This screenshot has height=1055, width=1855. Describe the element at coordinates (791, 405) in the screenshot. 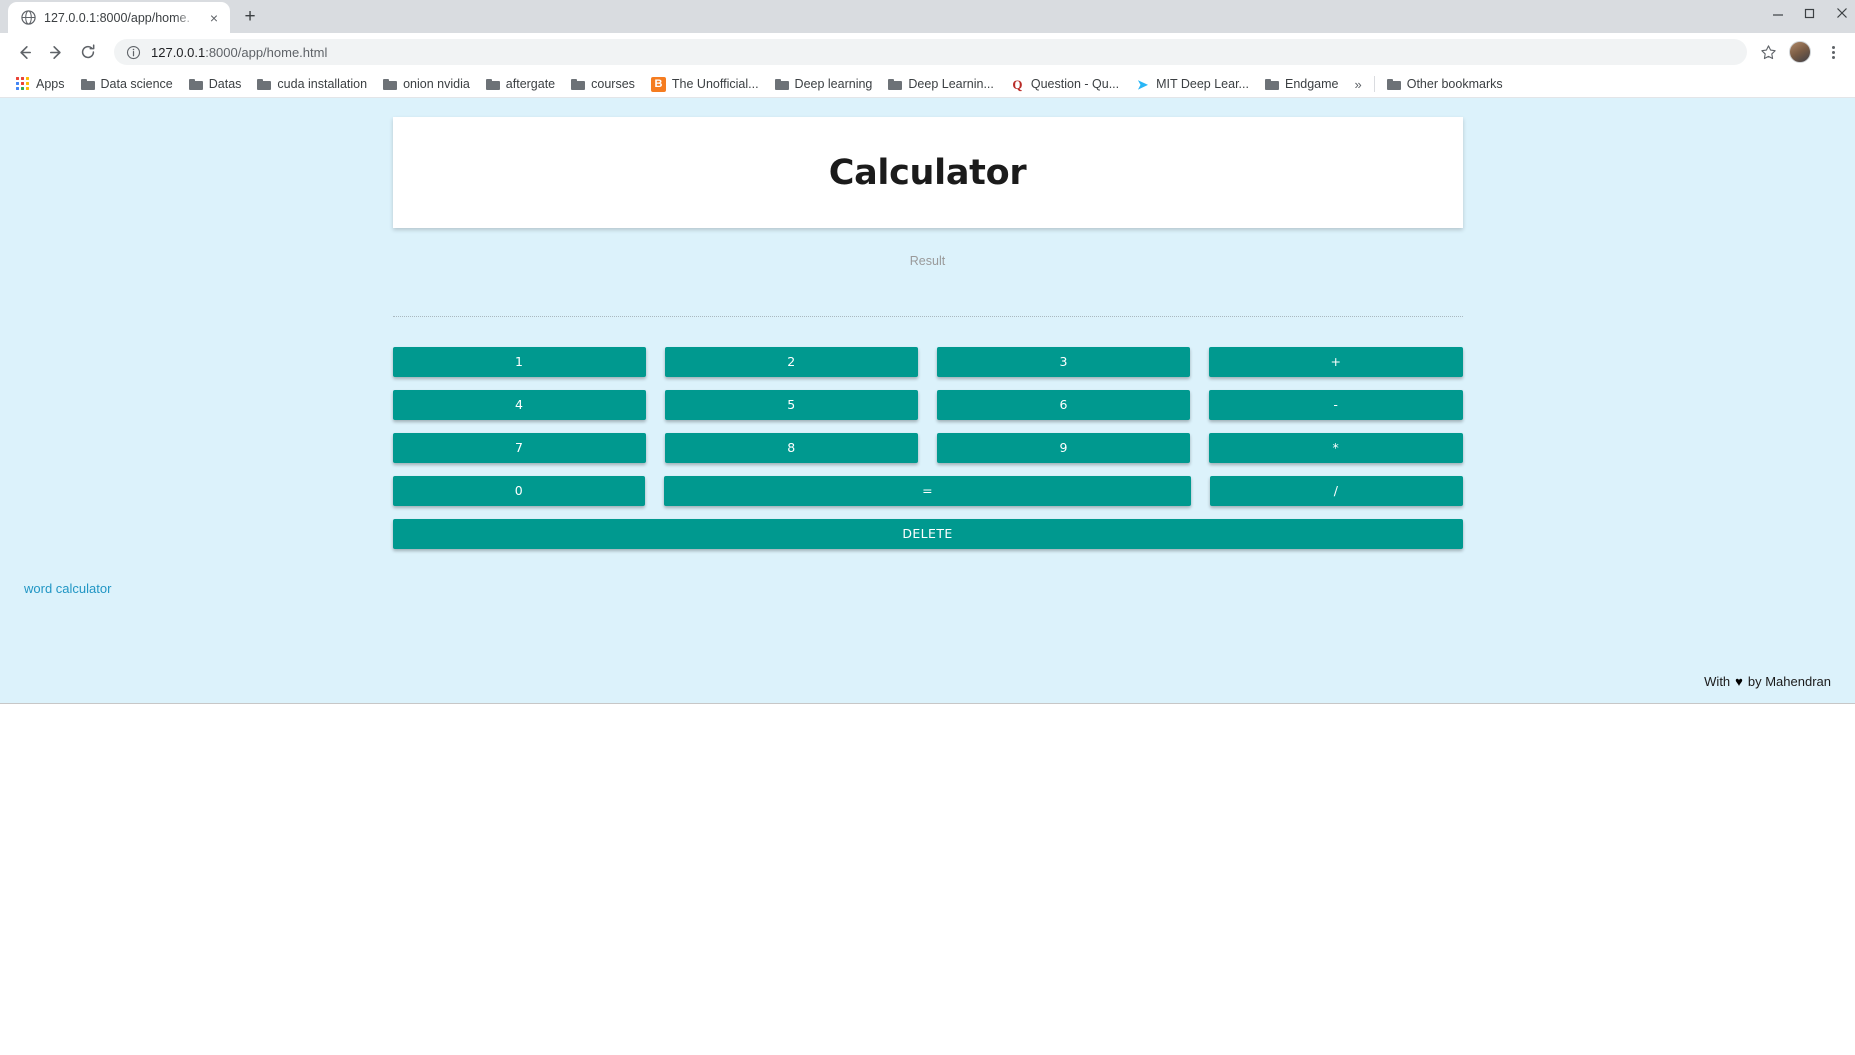

I see `key-5: 5` at that location.